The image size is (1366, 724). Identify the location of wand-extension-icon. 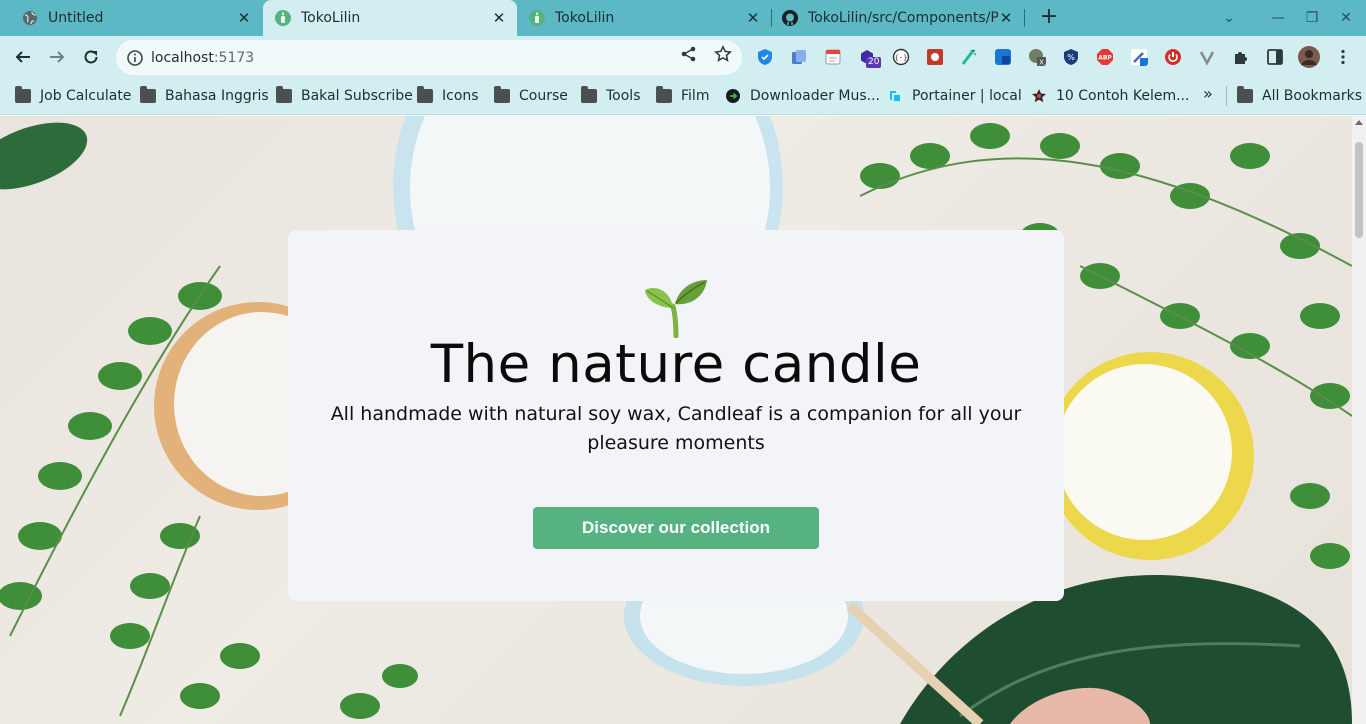
(969, 57).